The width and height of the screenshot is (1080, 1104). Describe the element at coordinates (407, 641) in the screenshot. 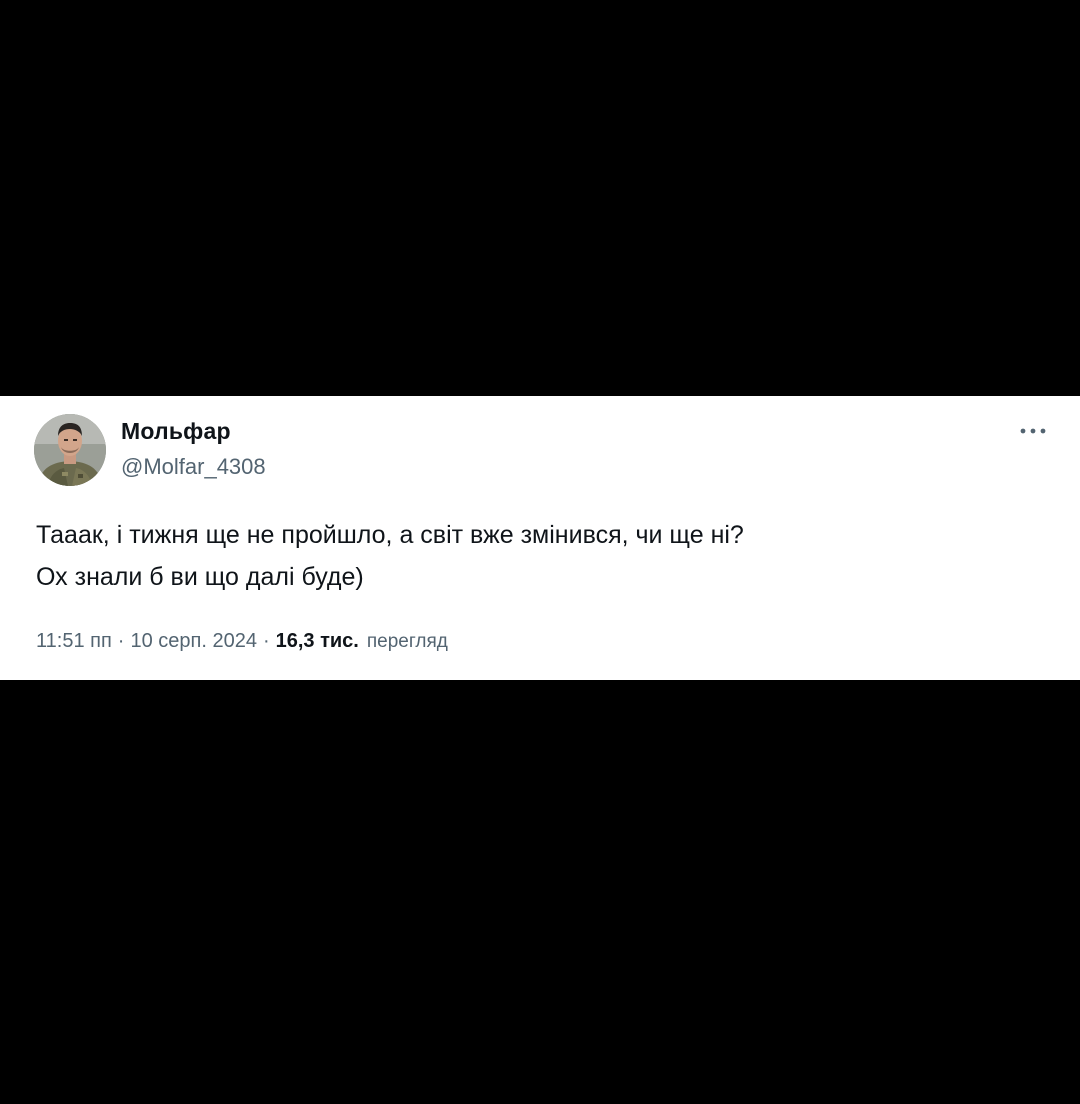

I see `views-label: перегляд` at that location.